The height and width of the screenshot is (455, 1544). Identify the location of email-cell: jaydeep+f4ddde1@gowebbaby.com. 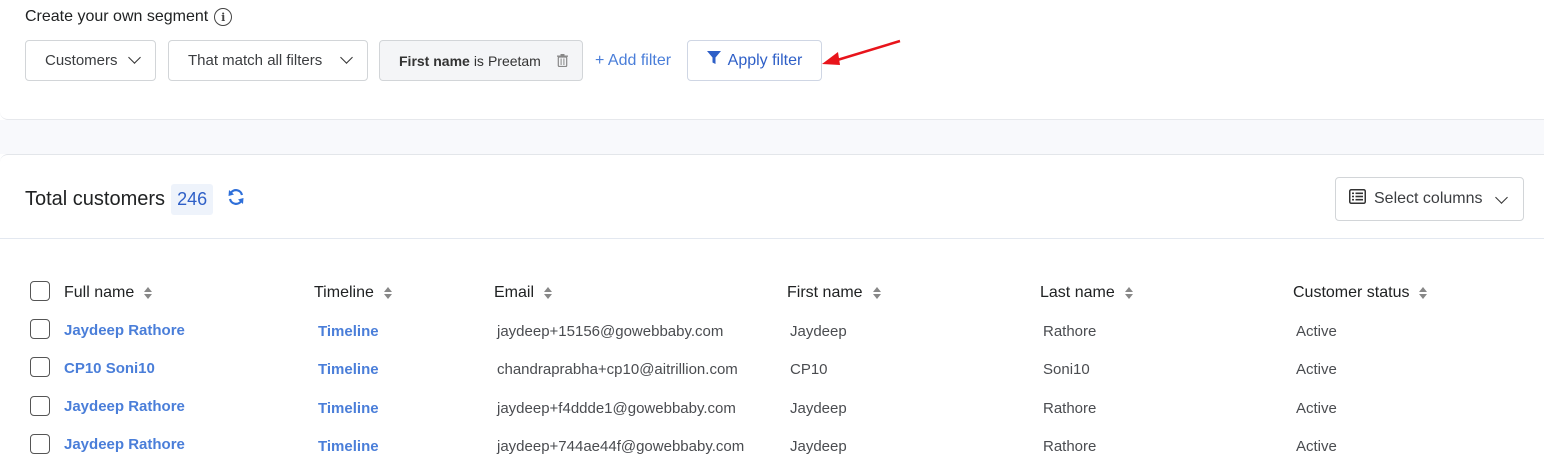
(616, 408).